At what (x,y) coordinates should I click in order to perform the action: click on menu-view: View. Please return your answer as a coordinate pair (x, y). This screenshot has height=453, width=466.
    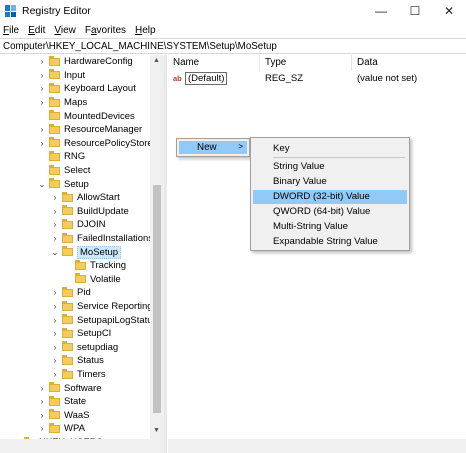
    Looking at the image, I should click on (65, 30).